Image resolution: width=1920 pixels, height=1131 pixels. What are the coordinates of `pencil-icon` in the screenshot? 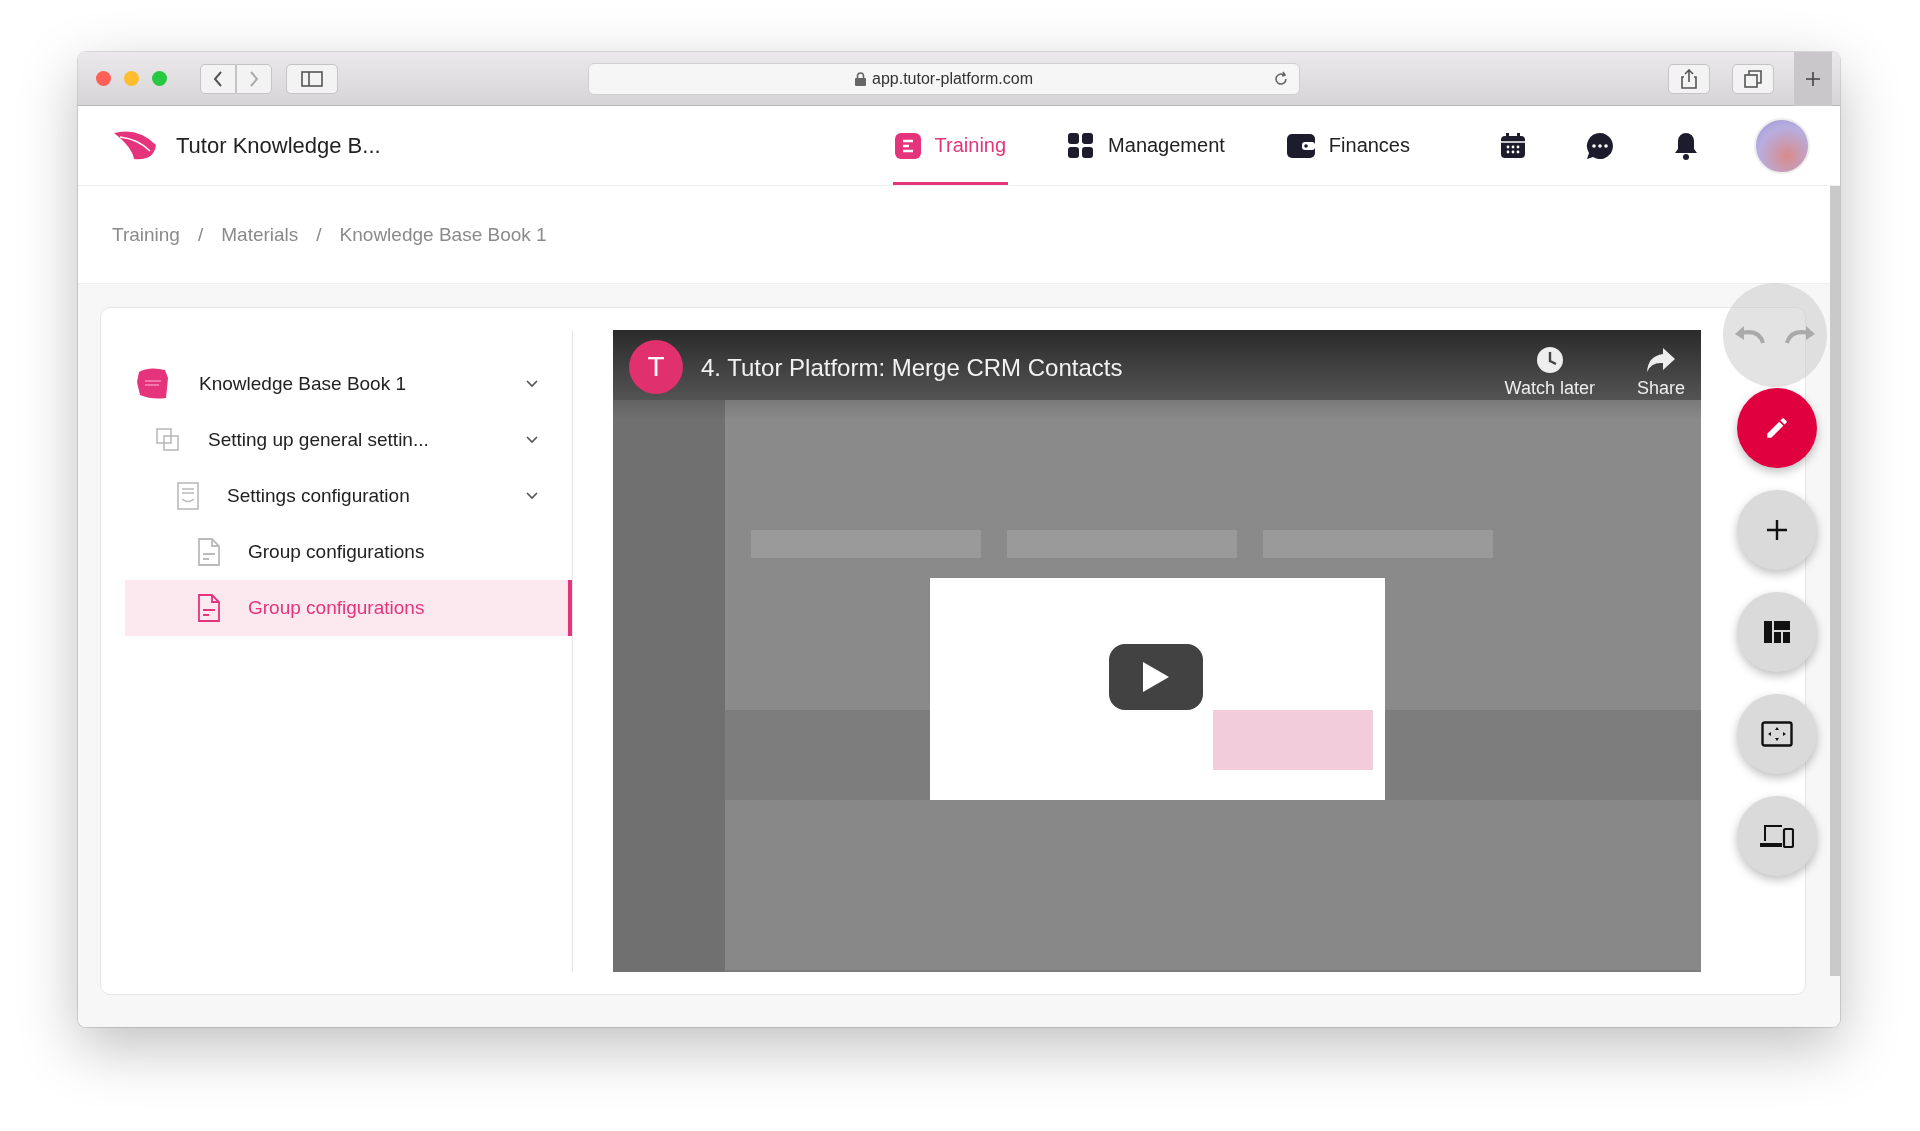 It's located at (1777, 428).